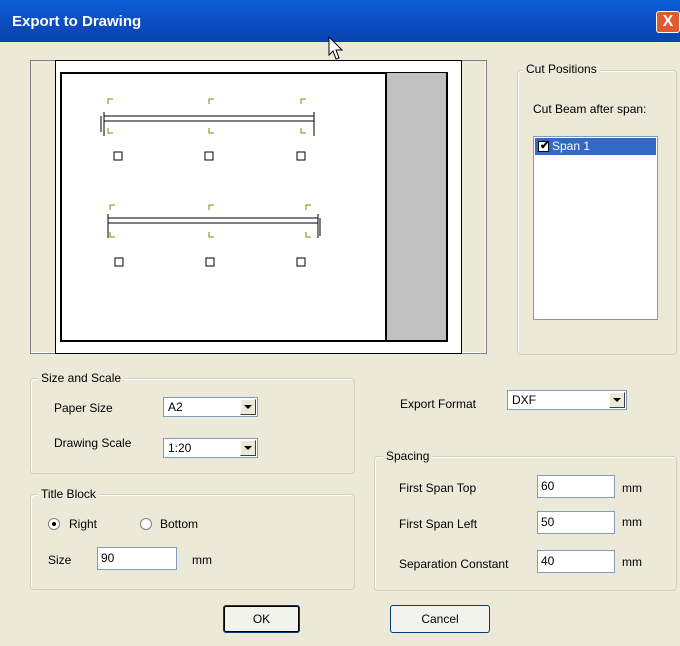 The width and height of the screenshot is (680, 646). What do you see at coordinates (60, 560) in the screenshot?
I see `size-label: Size` at bounding box center [60, 560].